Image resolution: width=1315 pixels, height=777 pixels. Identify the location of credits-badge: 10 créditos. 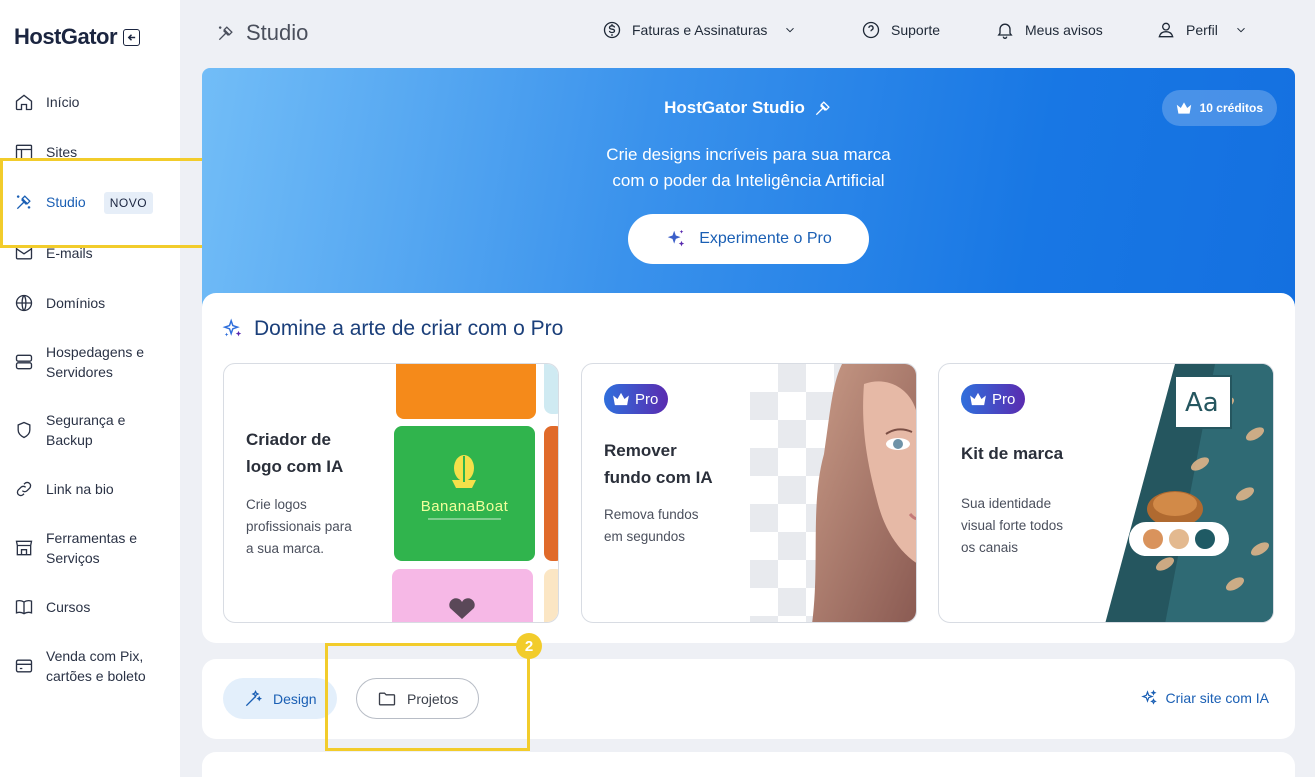
(1219, 108).